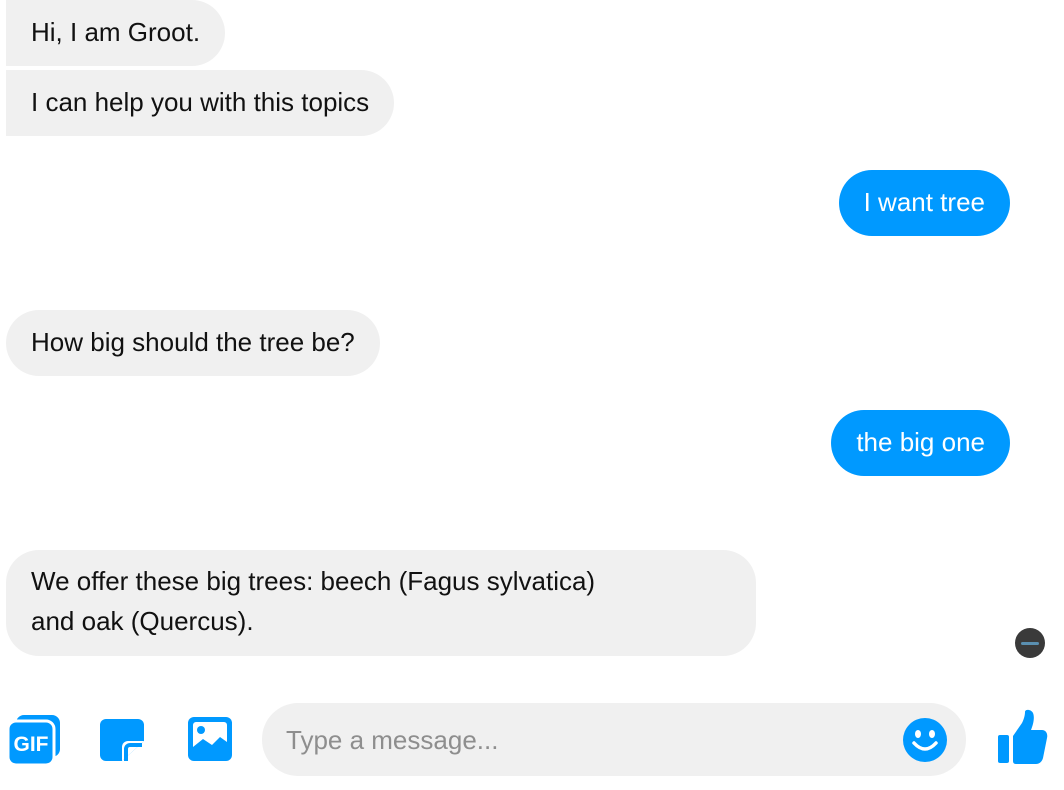  I want to click on message-input-container, so click(614, 739).